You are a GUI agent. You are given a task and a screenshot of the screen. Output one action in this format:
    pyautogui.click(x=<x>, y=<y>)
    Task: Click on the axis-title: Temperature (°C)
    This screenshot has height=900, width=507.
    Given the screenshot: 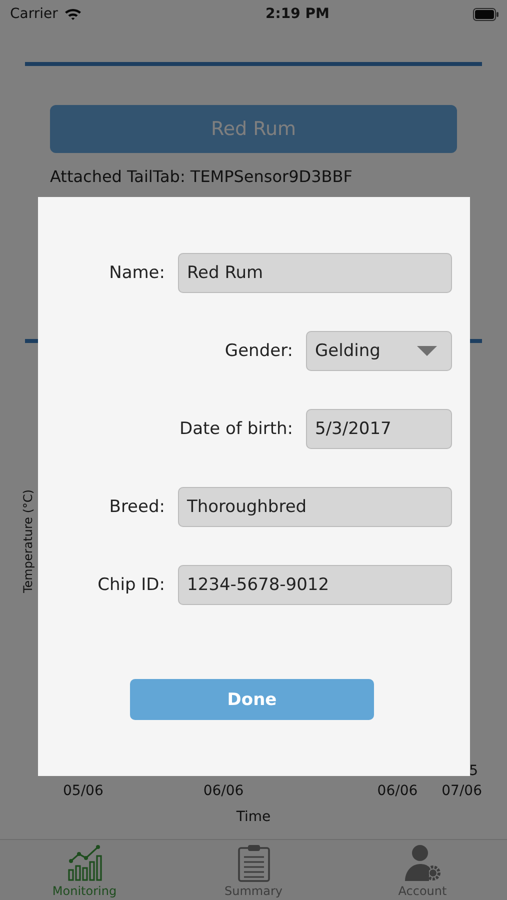 What is the action you would take?
    pyautogui.click(x=28, y=541)
    